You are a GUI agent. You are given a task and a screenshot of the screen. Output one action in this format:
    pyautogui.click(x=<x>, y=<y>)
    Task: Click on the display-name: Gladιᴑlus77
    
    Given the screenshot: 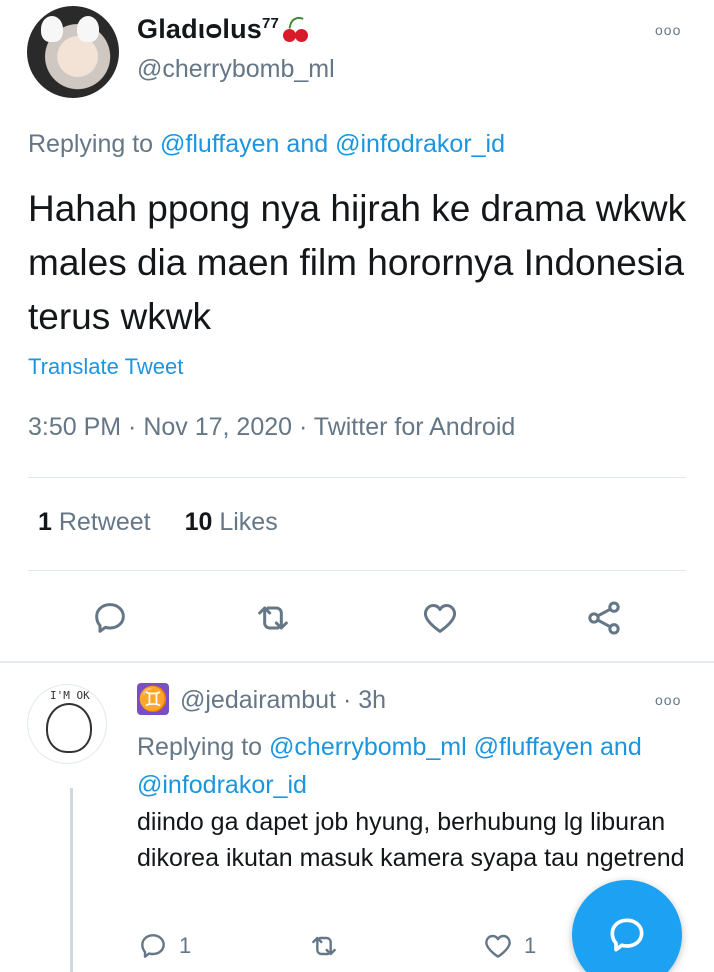 What is the action you would take?
    pyautogui.click(x=224, y=29)
    